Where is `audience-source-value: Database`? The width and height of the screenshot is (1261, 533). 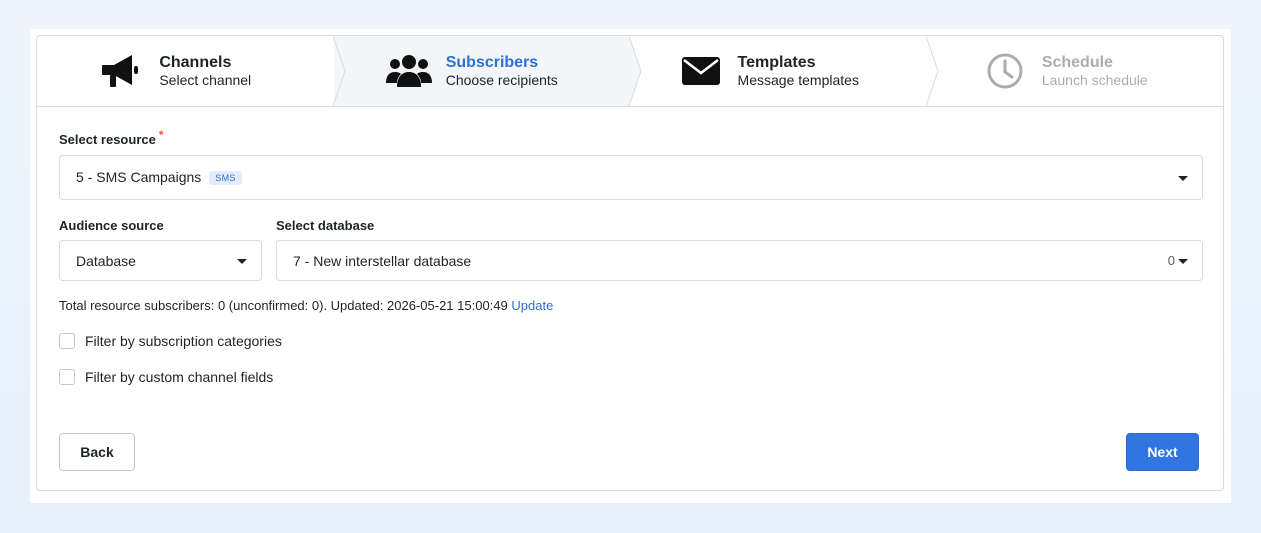
audience-source-value: Database is located at coordinates (106, 260).